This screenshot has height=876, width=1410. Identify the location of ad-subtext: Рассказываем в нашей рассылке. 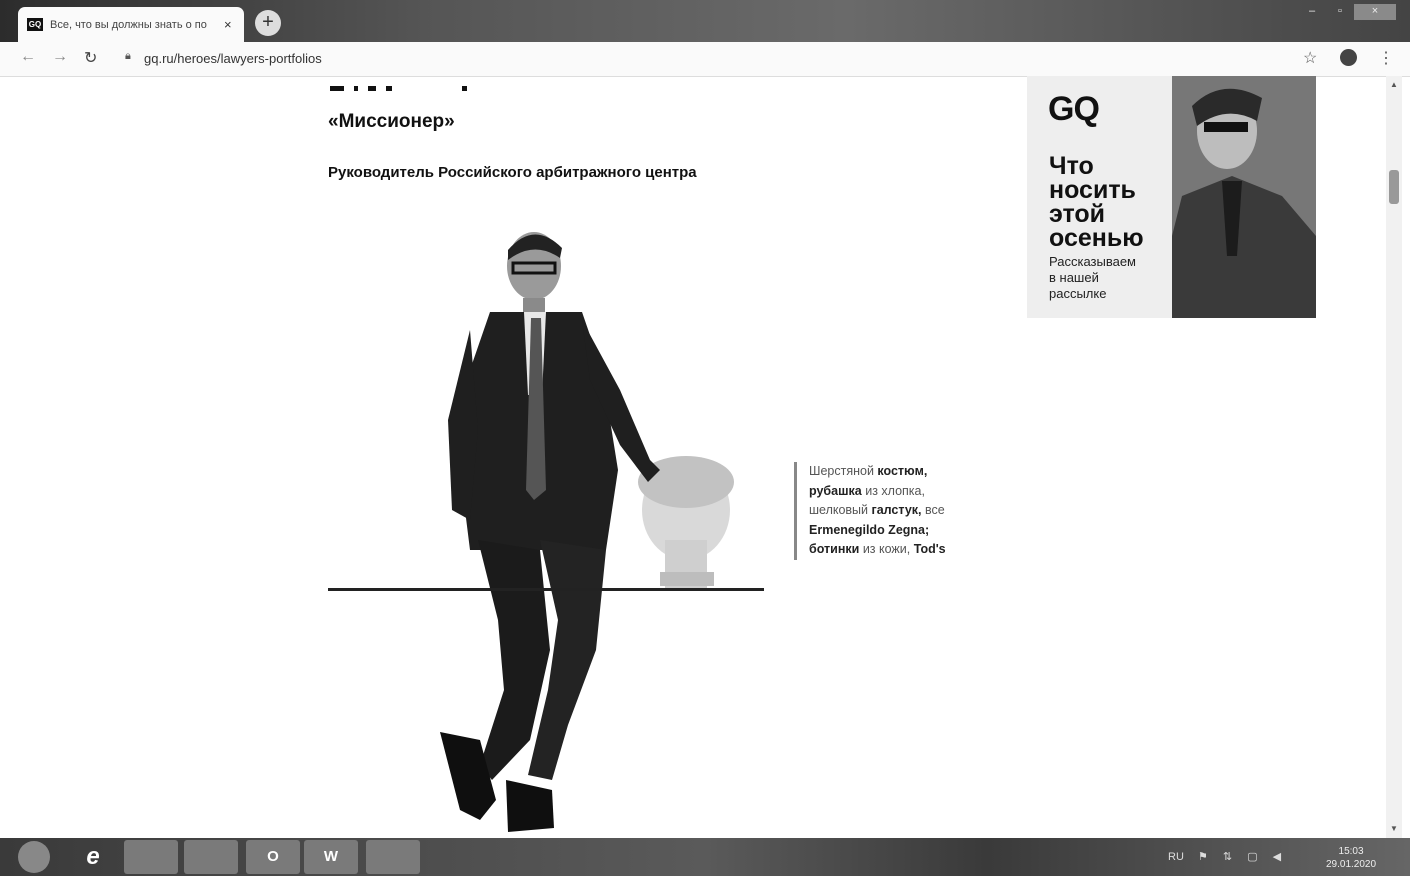
(1109, 278).